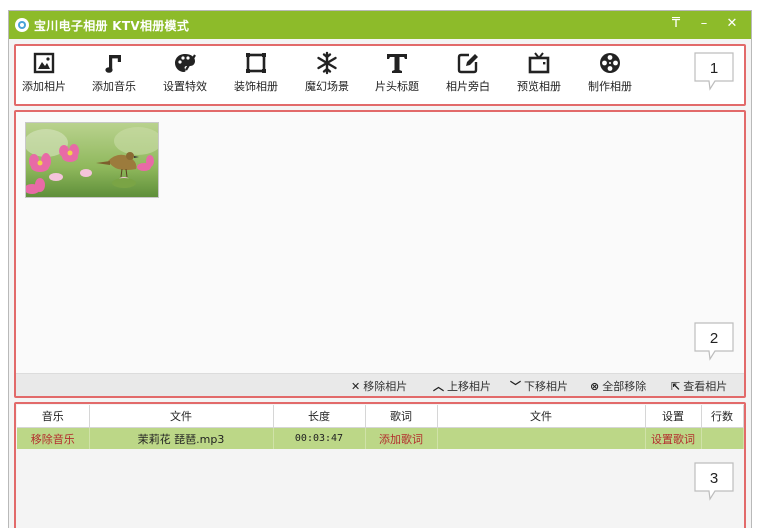 Image resolution: width=772 pixels, height=528 pixels. Describe the element at coordinates (319, 416) in the screenshot. I see `col-header-length: 长度` at that location.